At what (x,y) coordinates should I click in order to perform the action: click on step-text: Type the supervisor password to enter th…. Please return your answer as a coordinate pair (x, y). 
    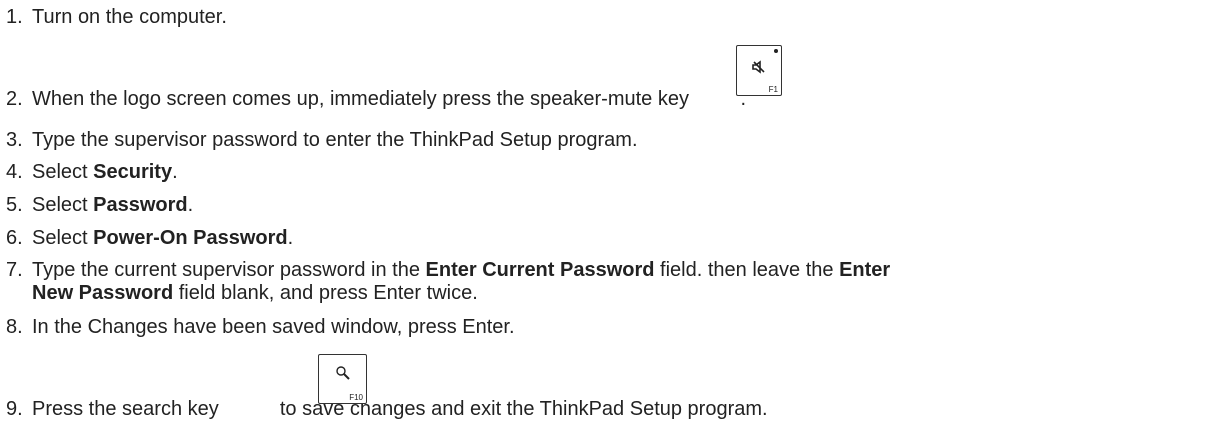
    Looking at the image, I should click on (335, 140).